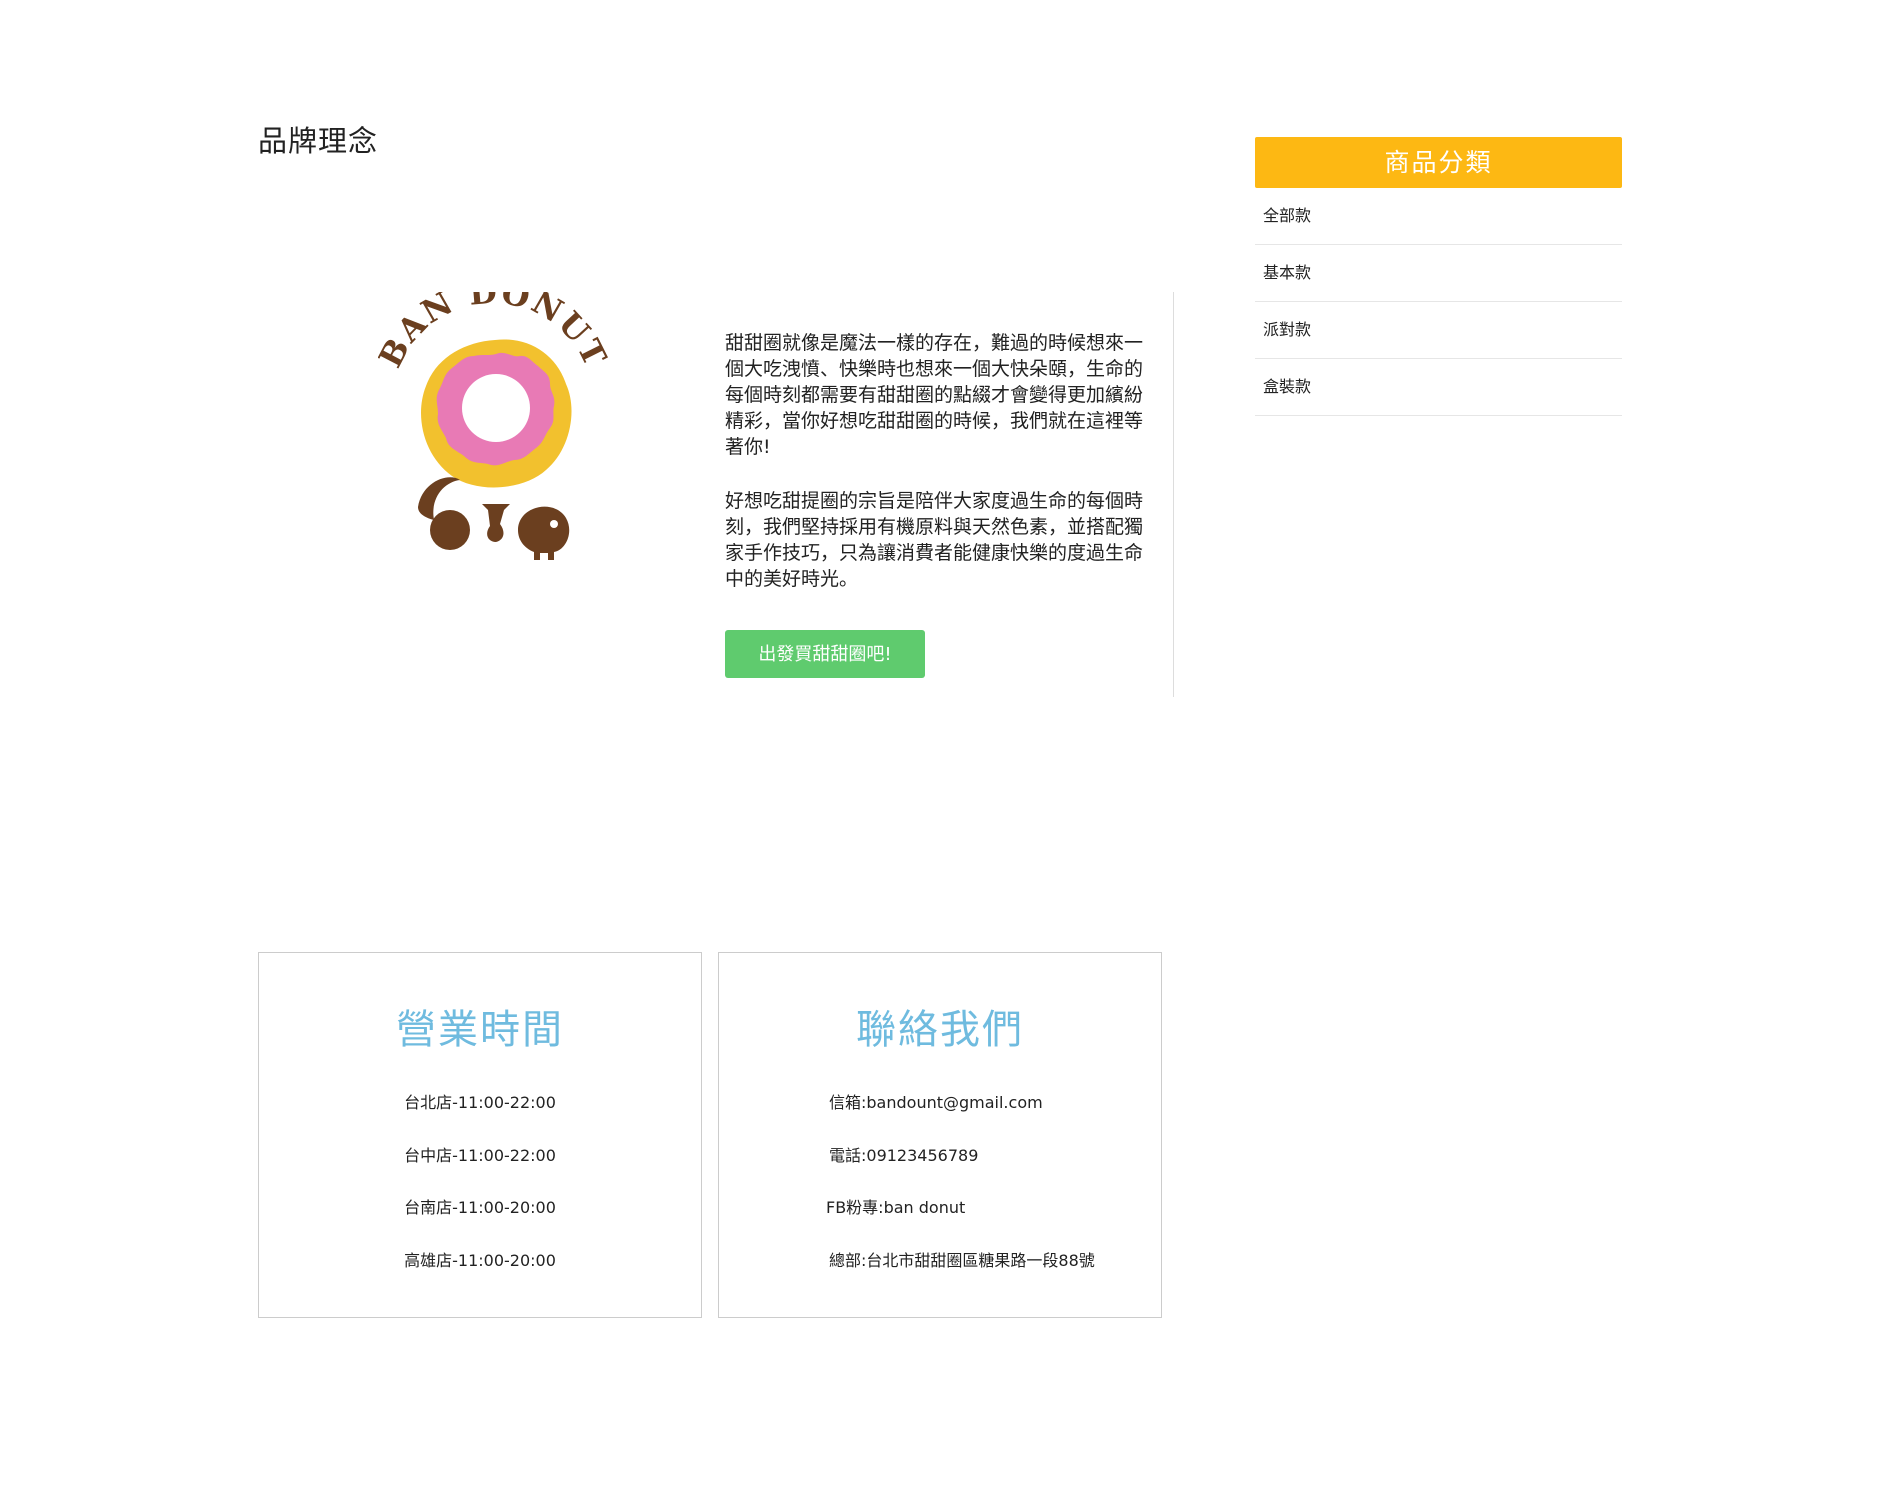 Image resolution: width=1897 pixels, height=1490 pixels. What do you see at coordinates (1438, 162) in the screenshot?
I see `category-header: 商品分類` at bounding box center [1438, 162].